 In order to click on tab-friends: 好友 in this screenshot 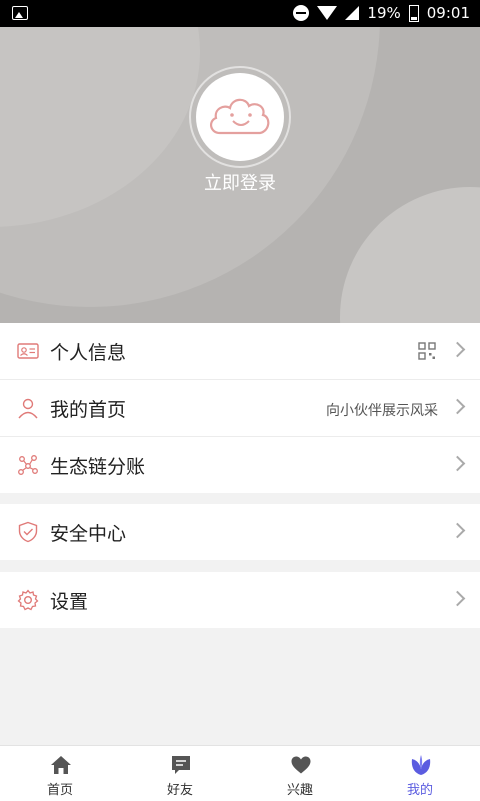, I will do `click(180, 773)`.